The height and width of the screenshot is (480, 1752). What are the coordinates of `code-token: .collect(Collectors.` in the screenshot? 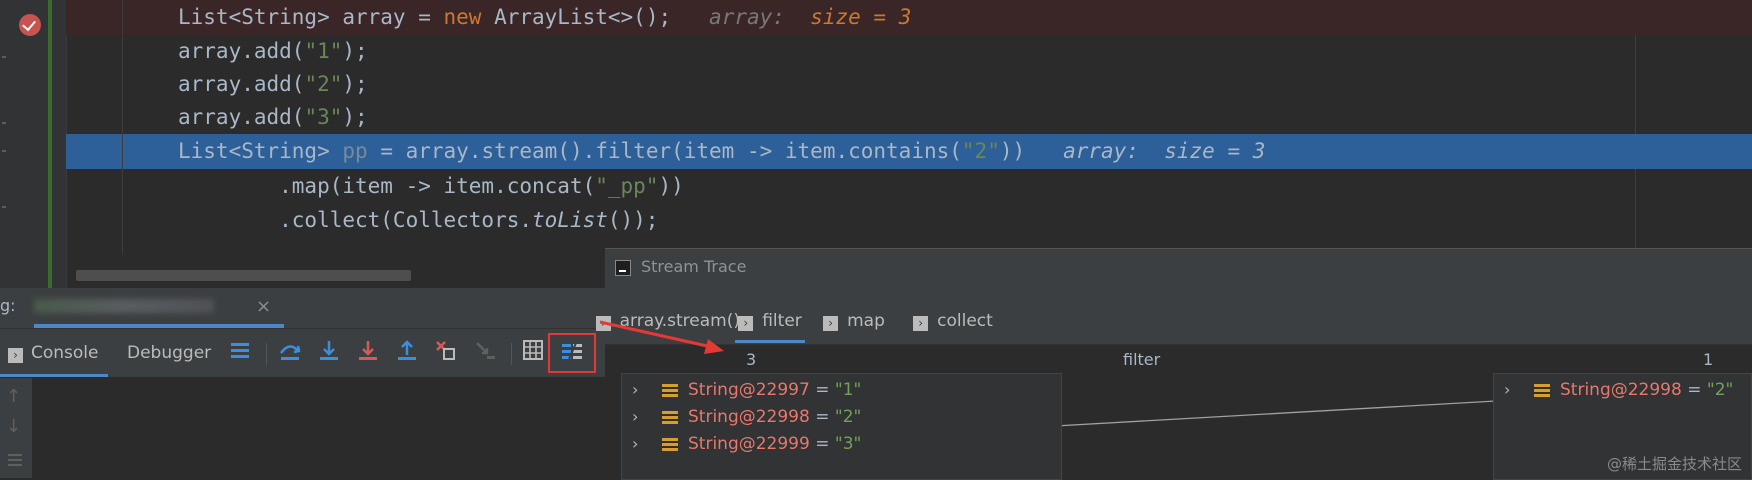 It's located at (355, 220).